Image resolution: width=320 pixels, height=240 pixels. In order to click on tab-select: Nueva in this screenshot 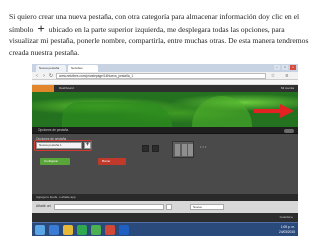, I will do `click(207, 207)`.